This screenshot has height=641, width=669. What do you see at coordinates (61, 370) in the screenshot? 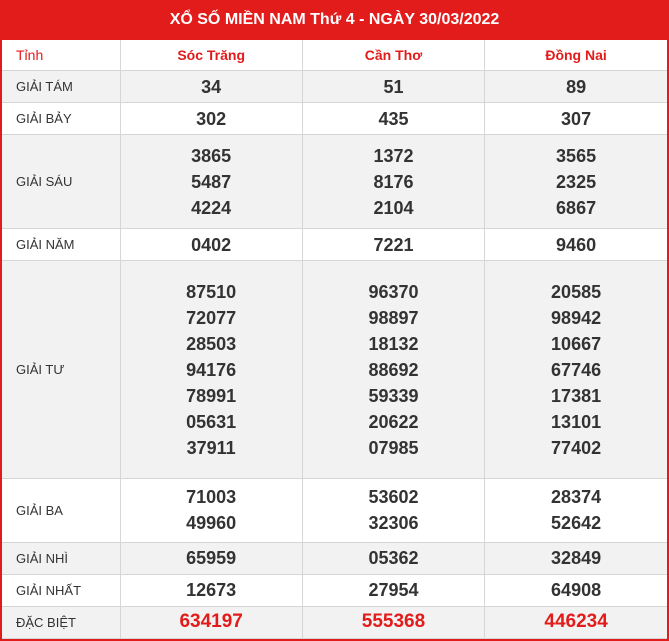
I see `prize-label: GIẢI TƯ` at bounding box center [61, 370].